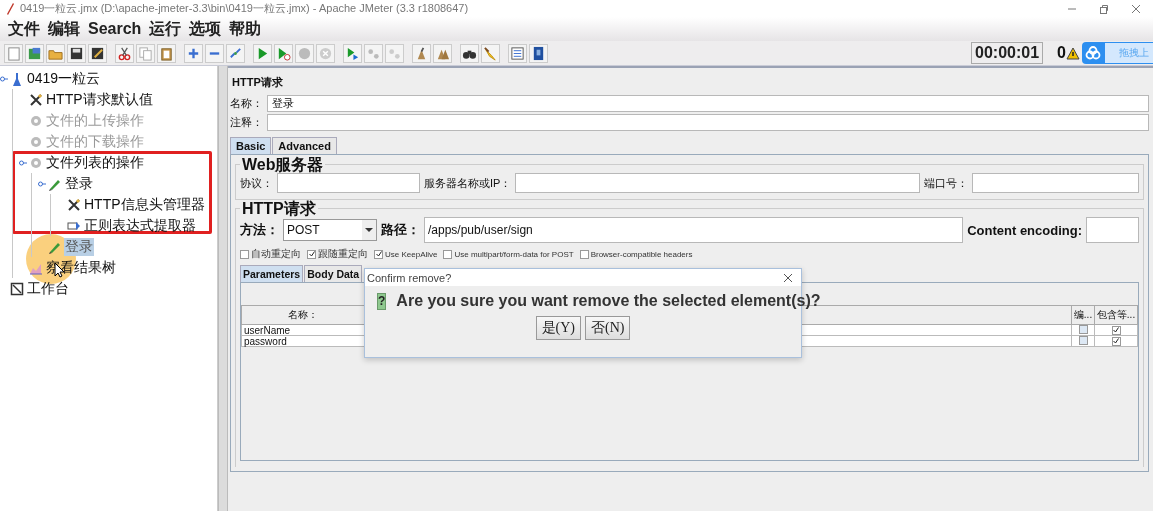 This screenshot has width=1153, height=511. I want to click on error-count: 0, so click(1061, 53).